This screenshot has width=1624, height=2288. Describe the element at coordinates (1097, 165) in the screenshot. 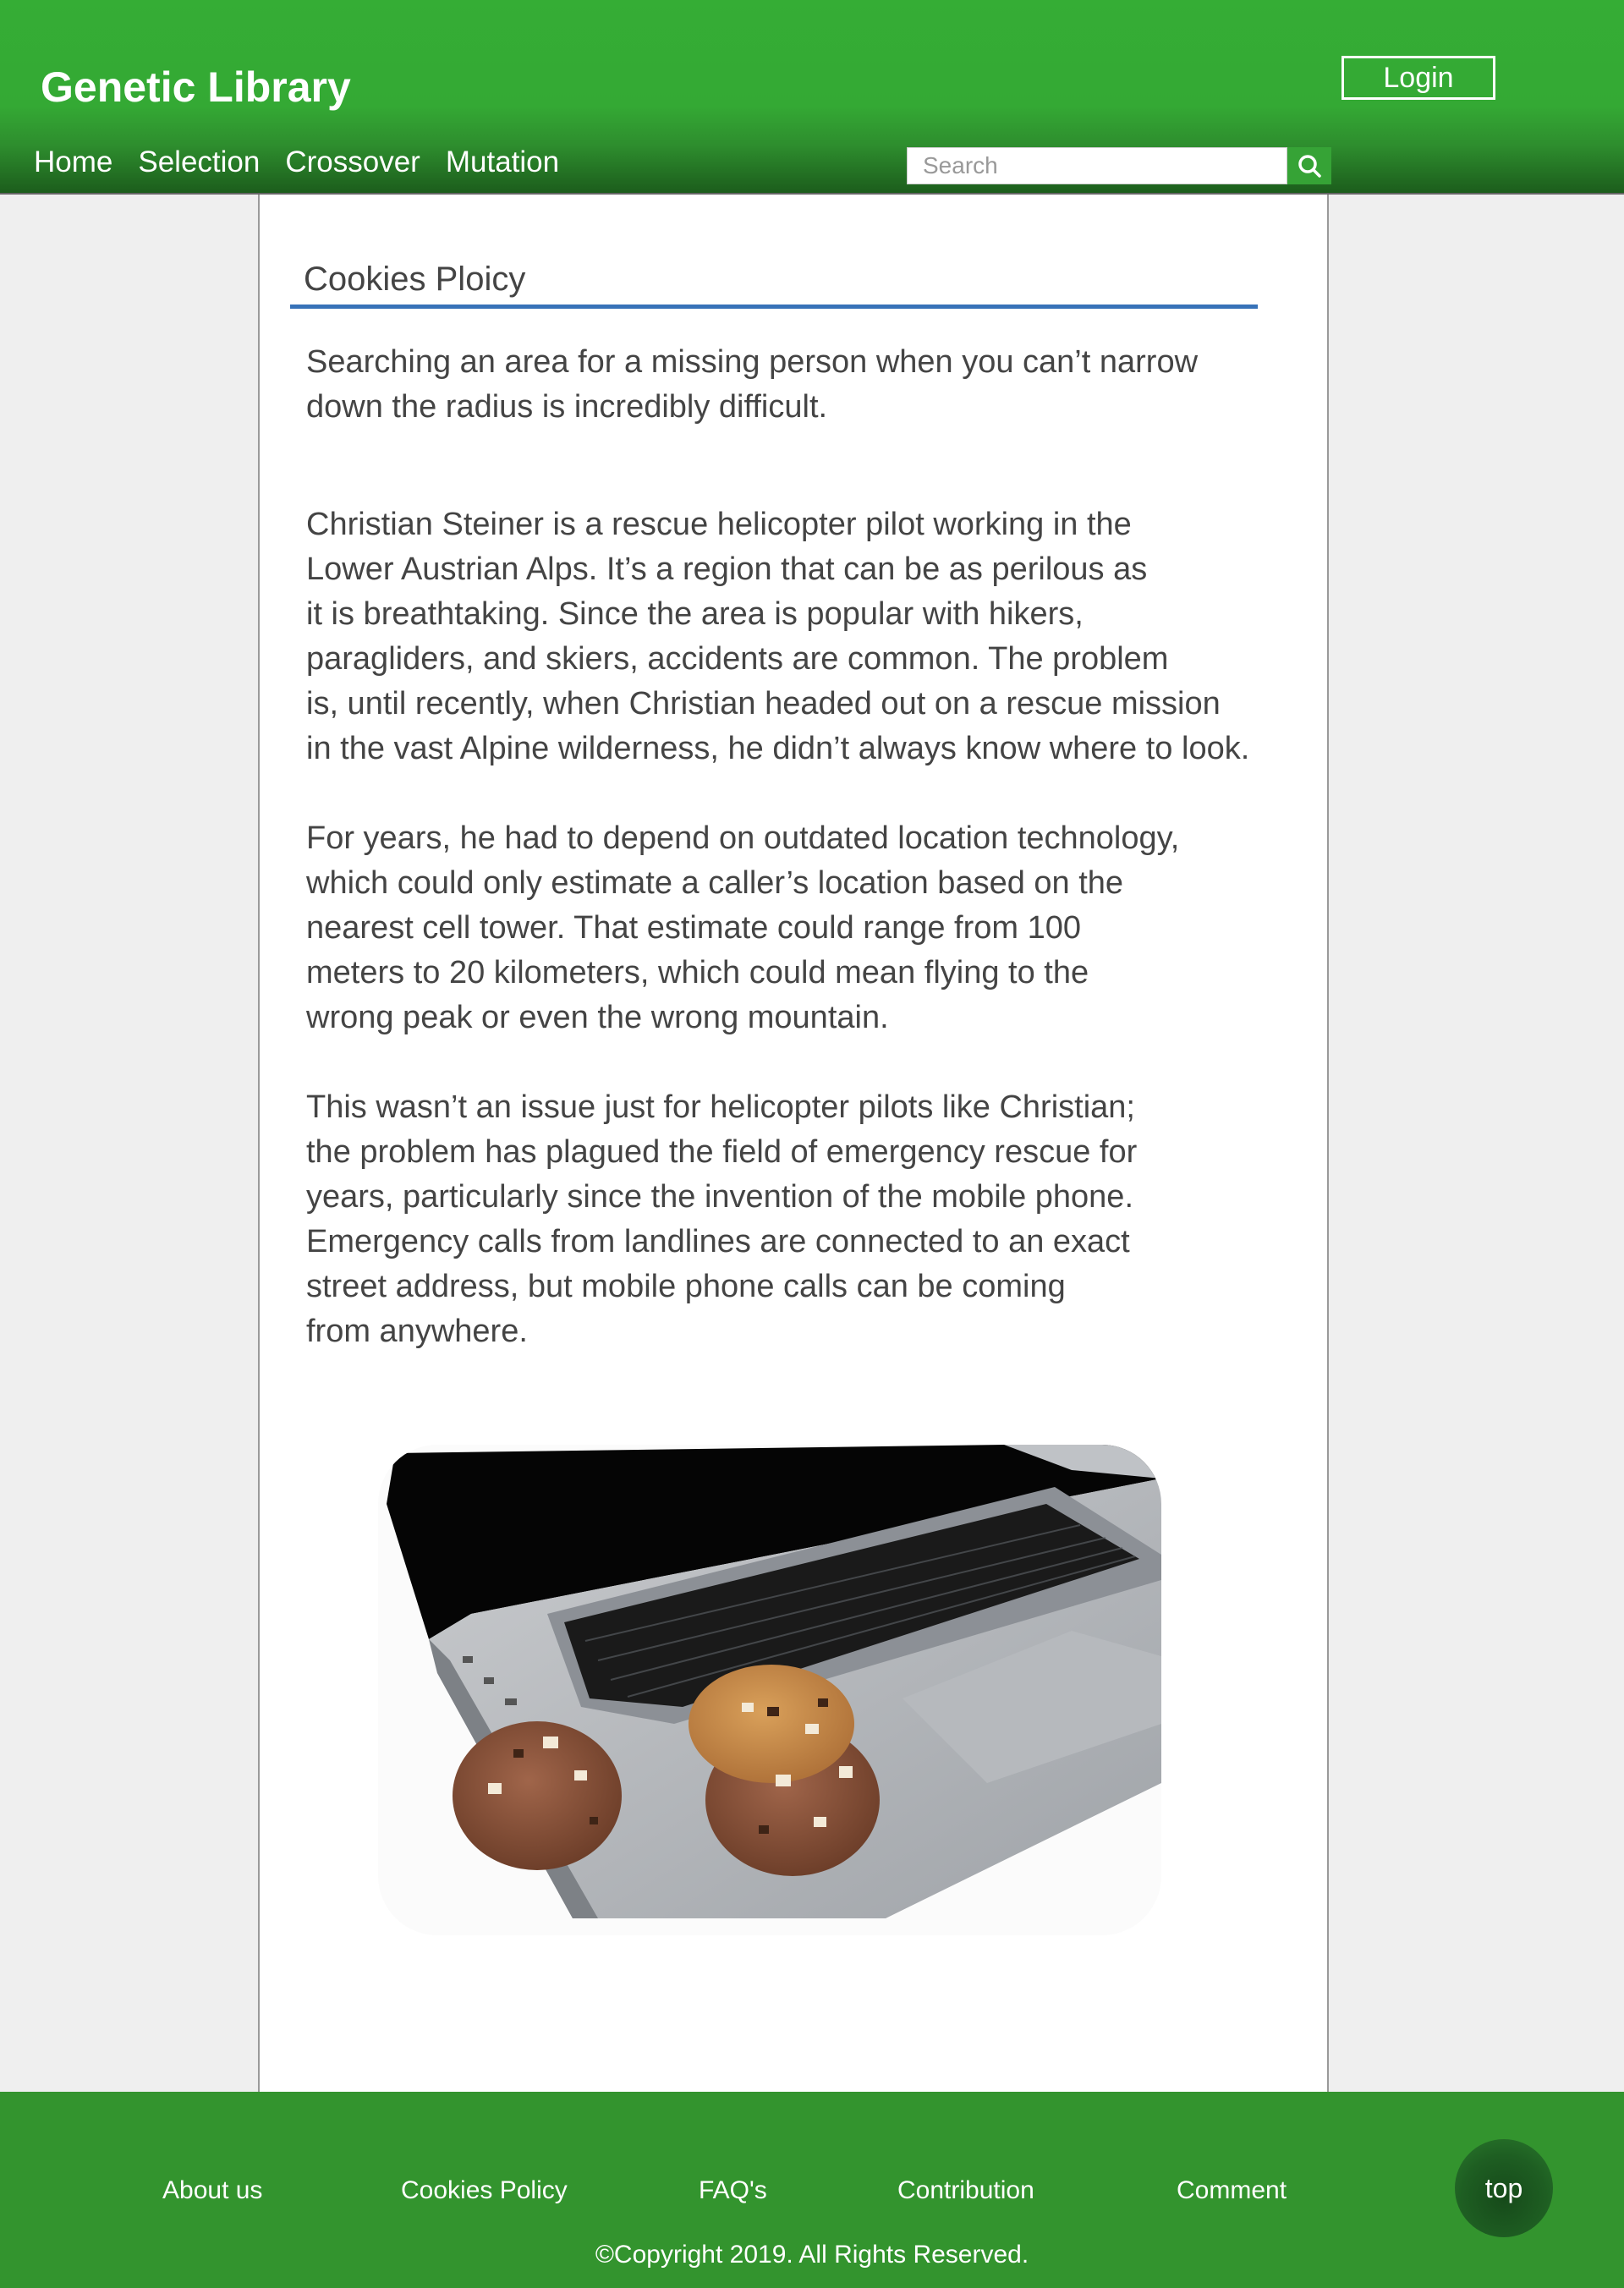

I see `search-input` at that location.